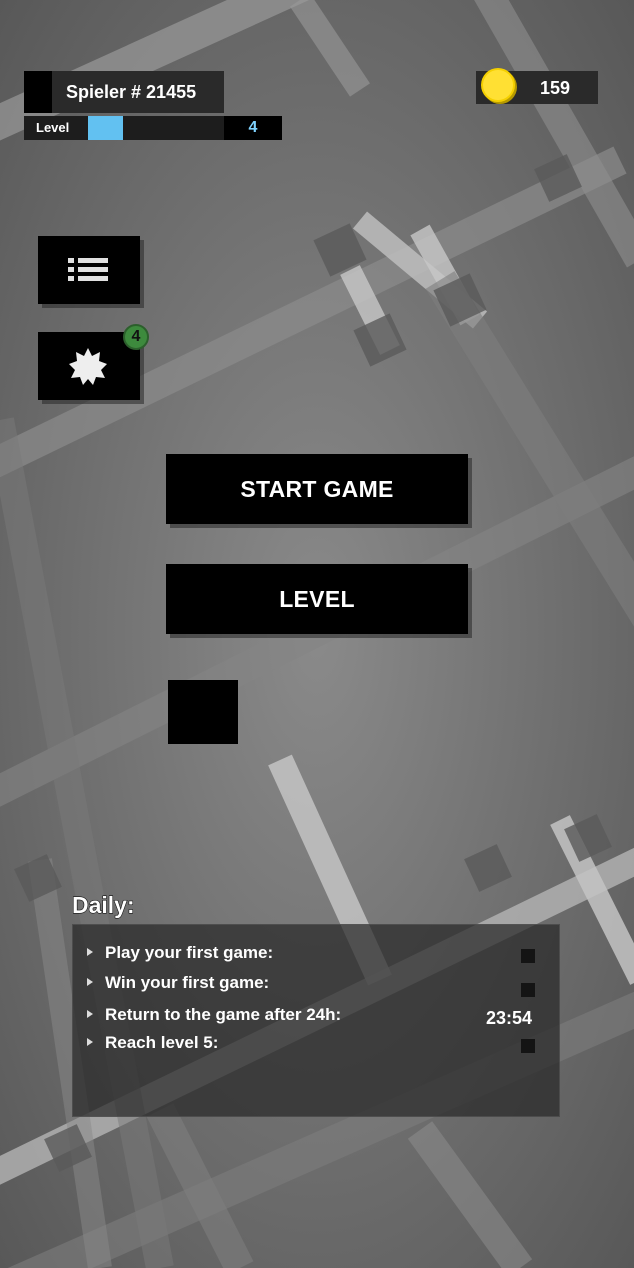 This screenshot has width=634, height=1268. Describe the element at coordinates (53, 127) in the screenshot. I see `level-label: Level` at that location.